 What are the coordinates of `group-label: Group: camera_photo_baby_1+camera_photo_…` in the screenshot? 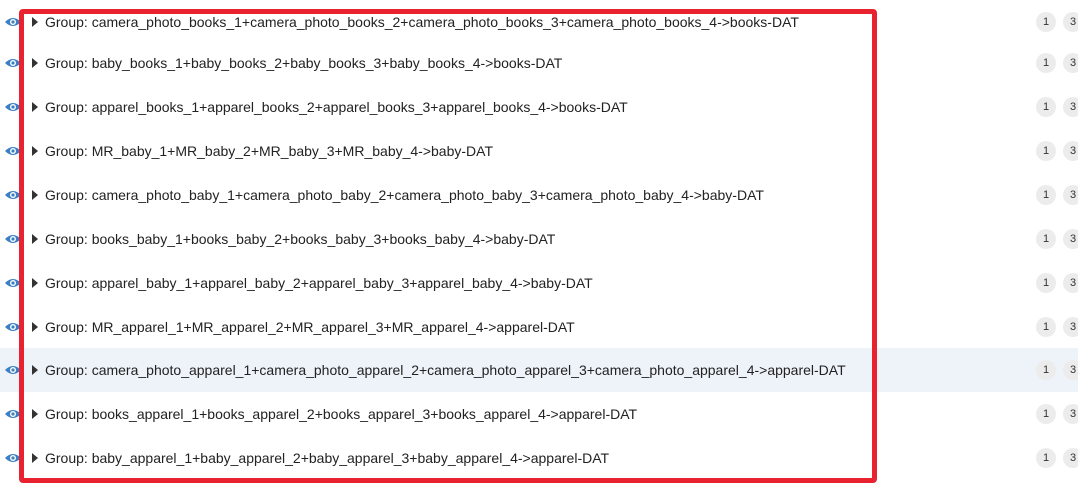 It's located at (404, 195).